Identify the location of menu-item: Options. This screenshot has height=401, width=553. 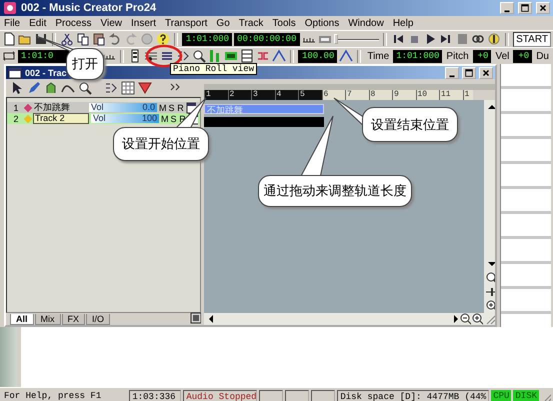
(322, 23).